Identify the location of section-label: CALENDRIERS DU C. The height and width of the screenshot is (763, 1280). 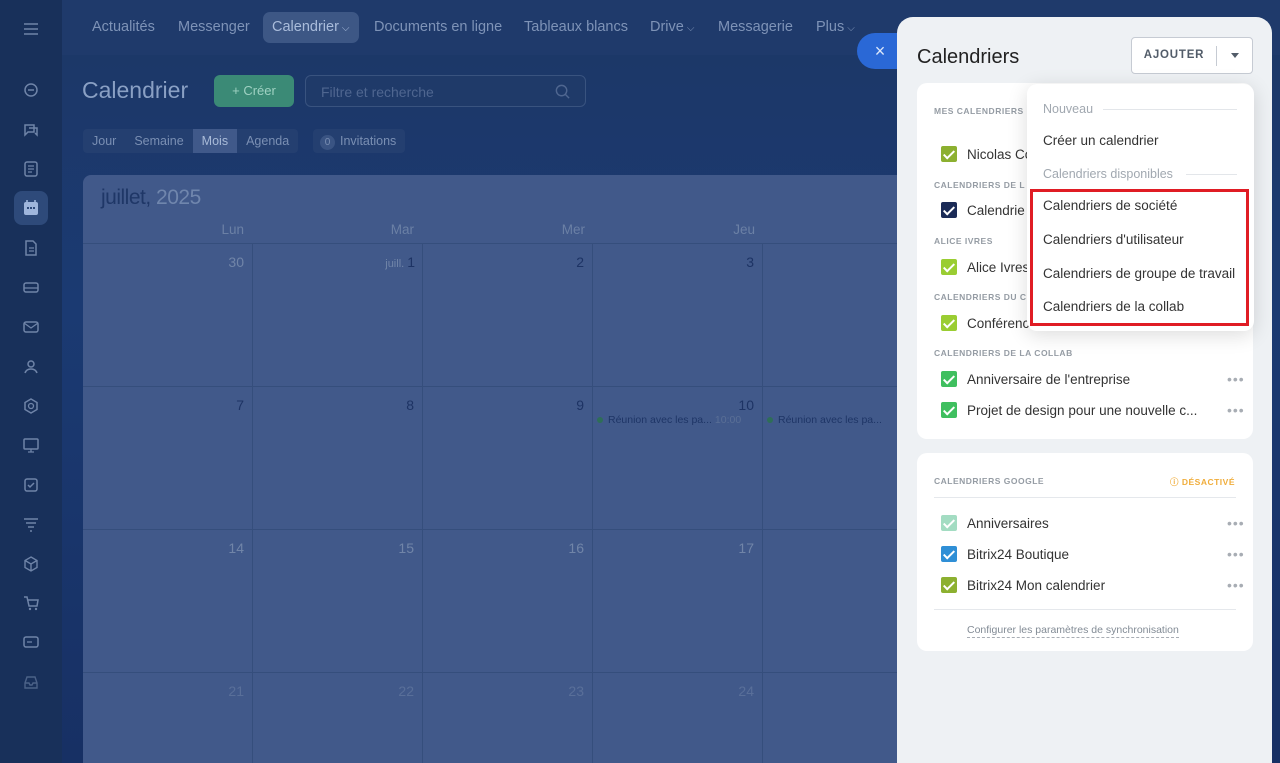
(980, 297).